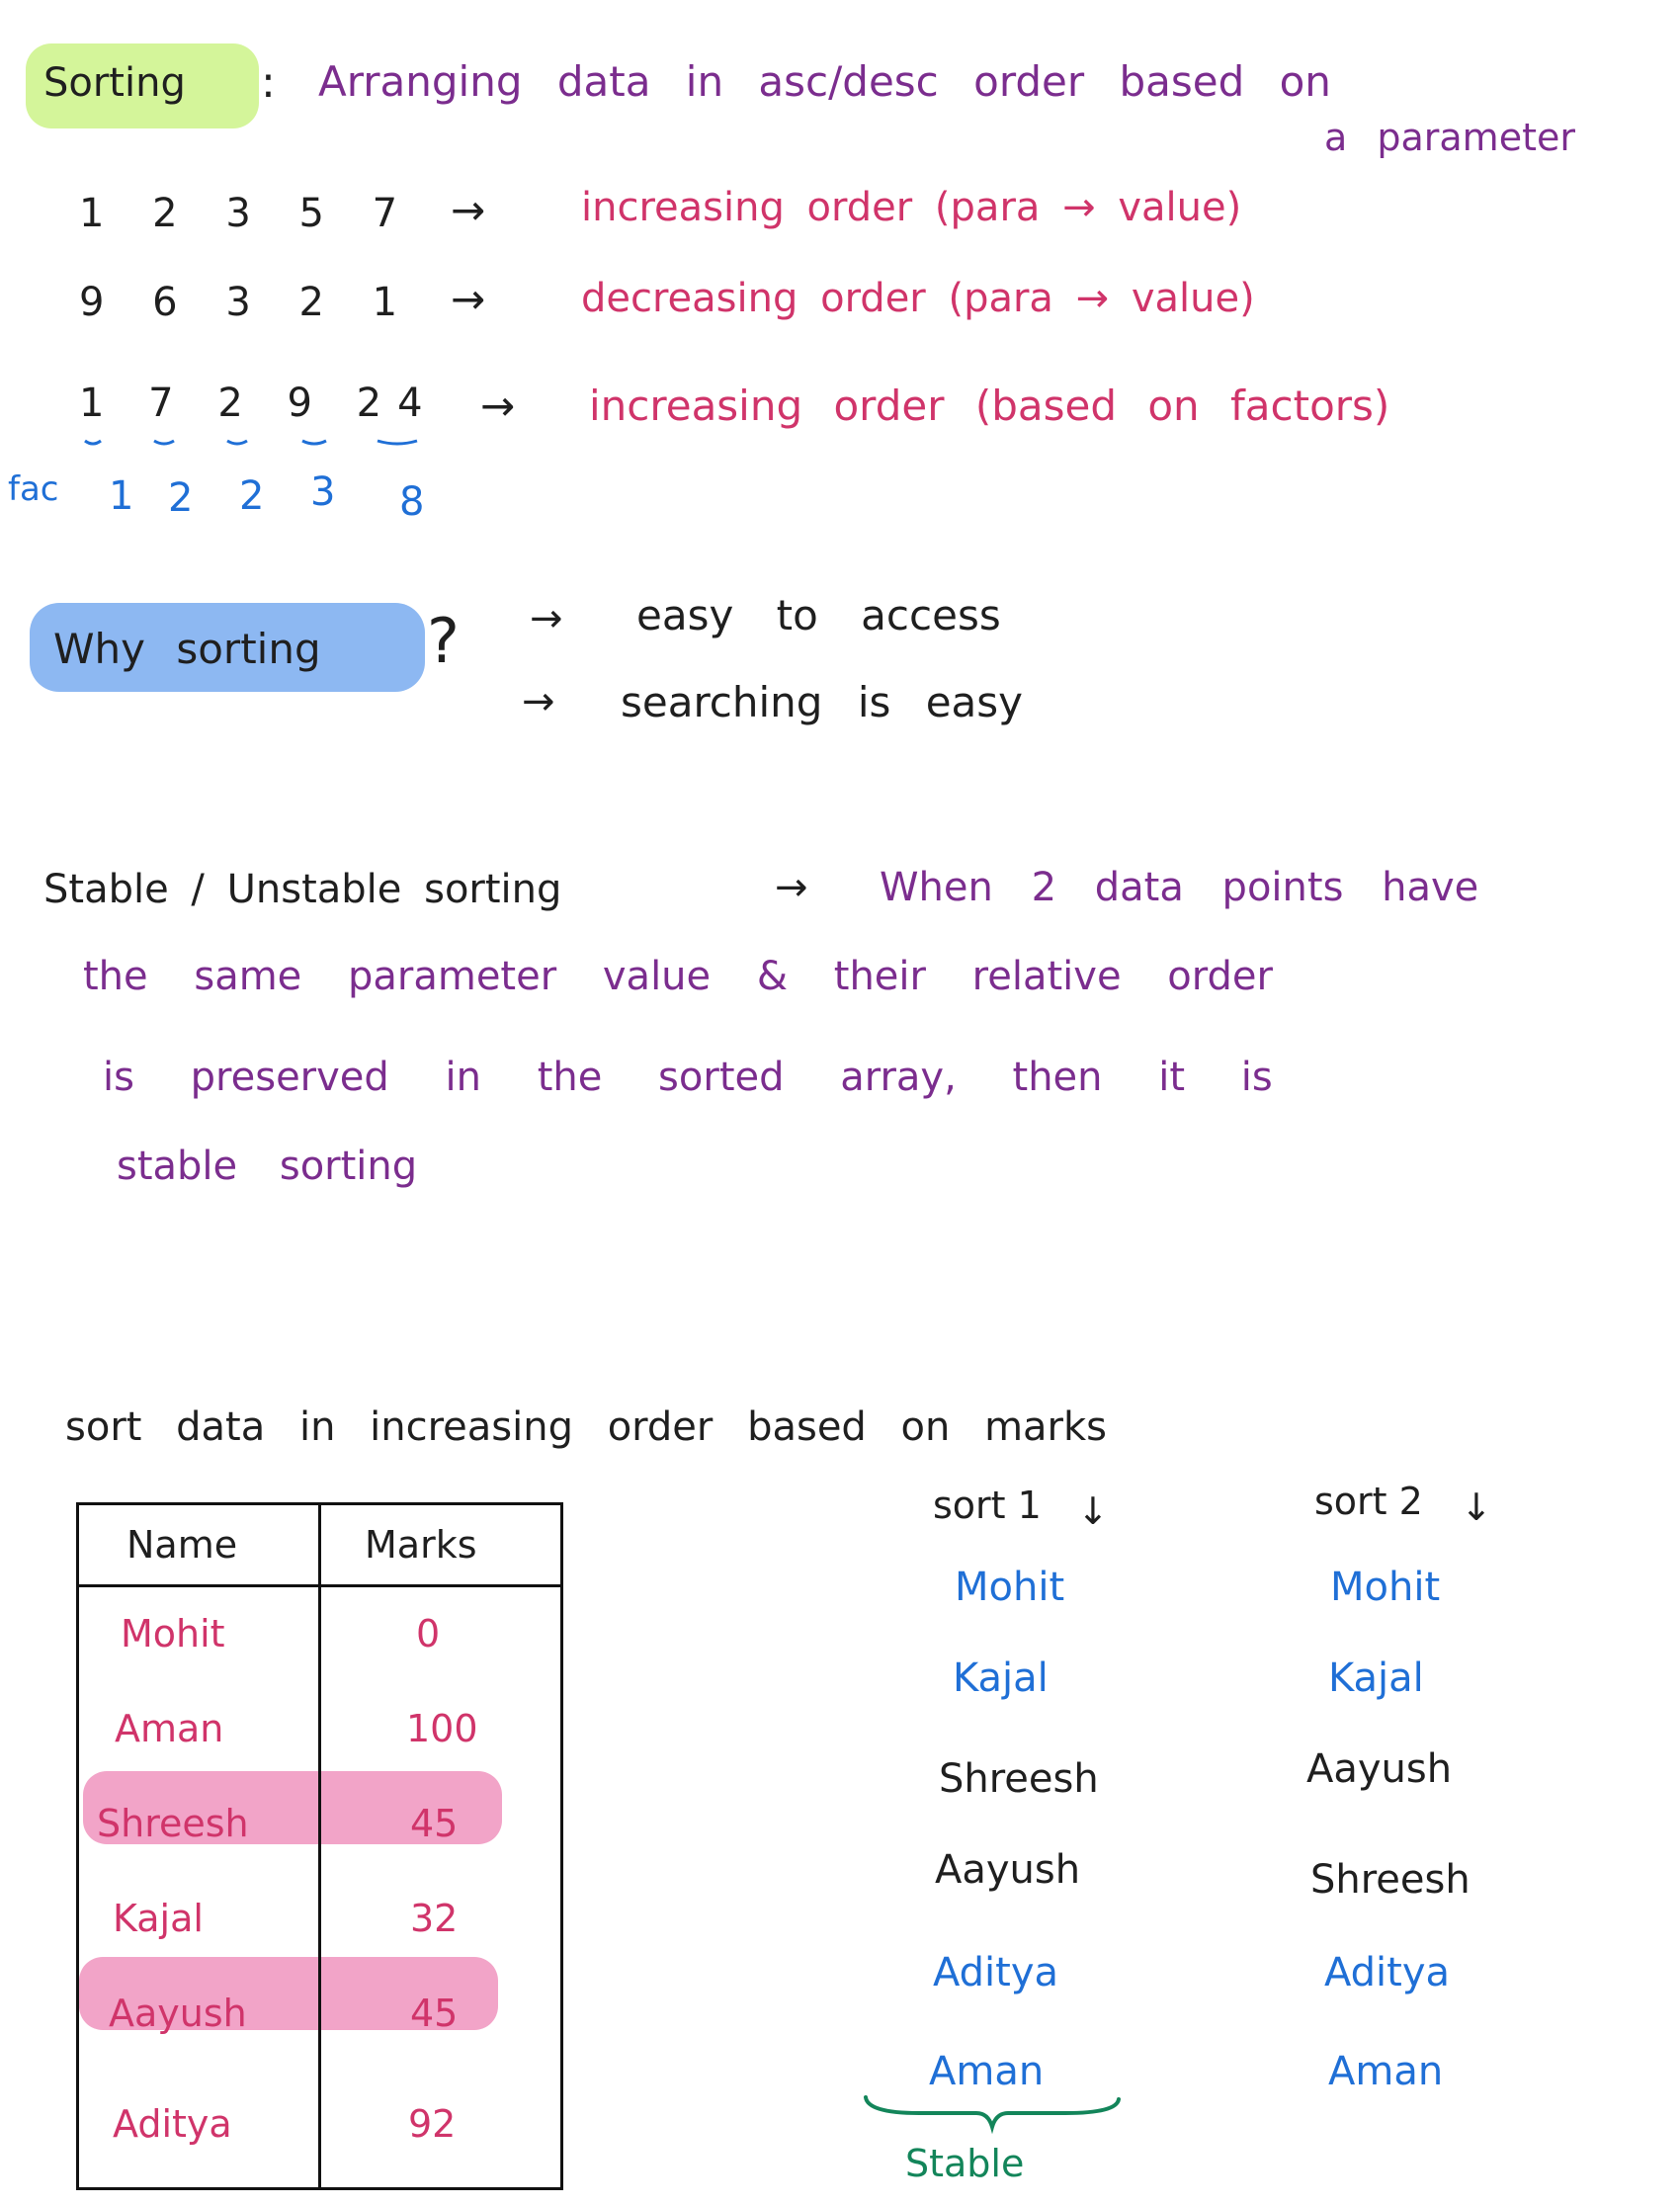  Describe the element at coordinates (319, 1544) in the screenshot. I see `table-header-row: Name Marks` at that location.